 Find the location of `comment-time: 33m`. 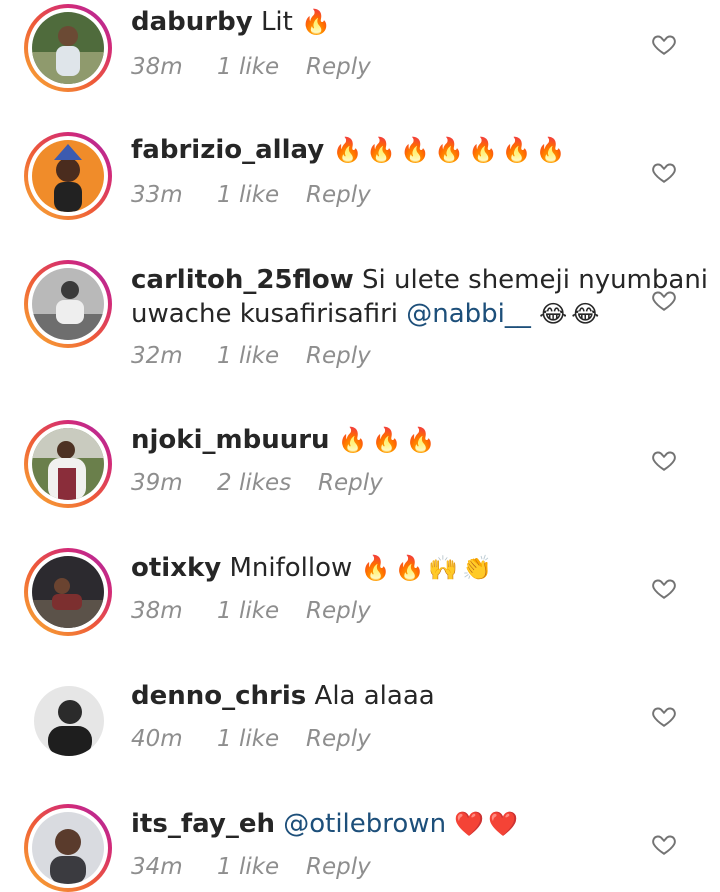

comment-time: 33m is located at coordinates (157, 195).